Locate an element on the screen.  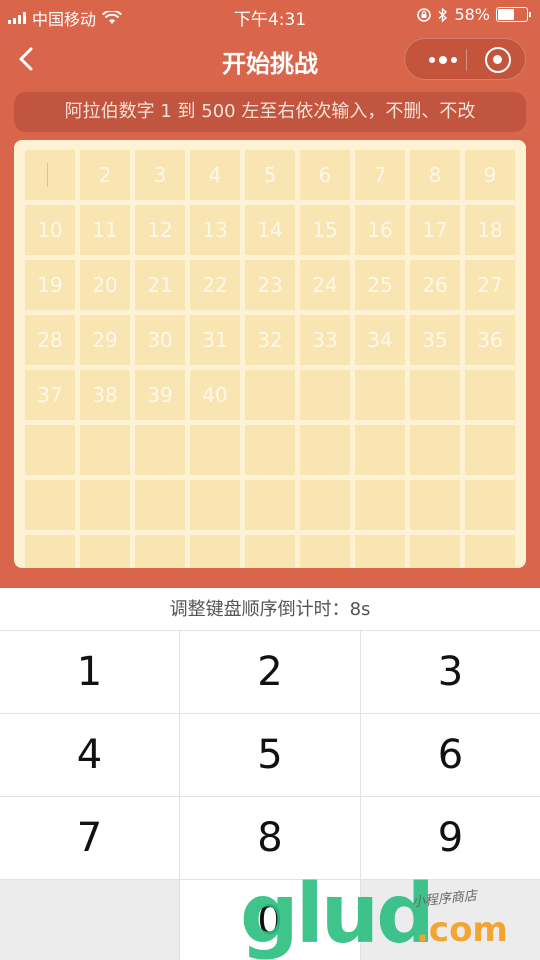
grid-cell: 16 is located at coordinates (380, 230).